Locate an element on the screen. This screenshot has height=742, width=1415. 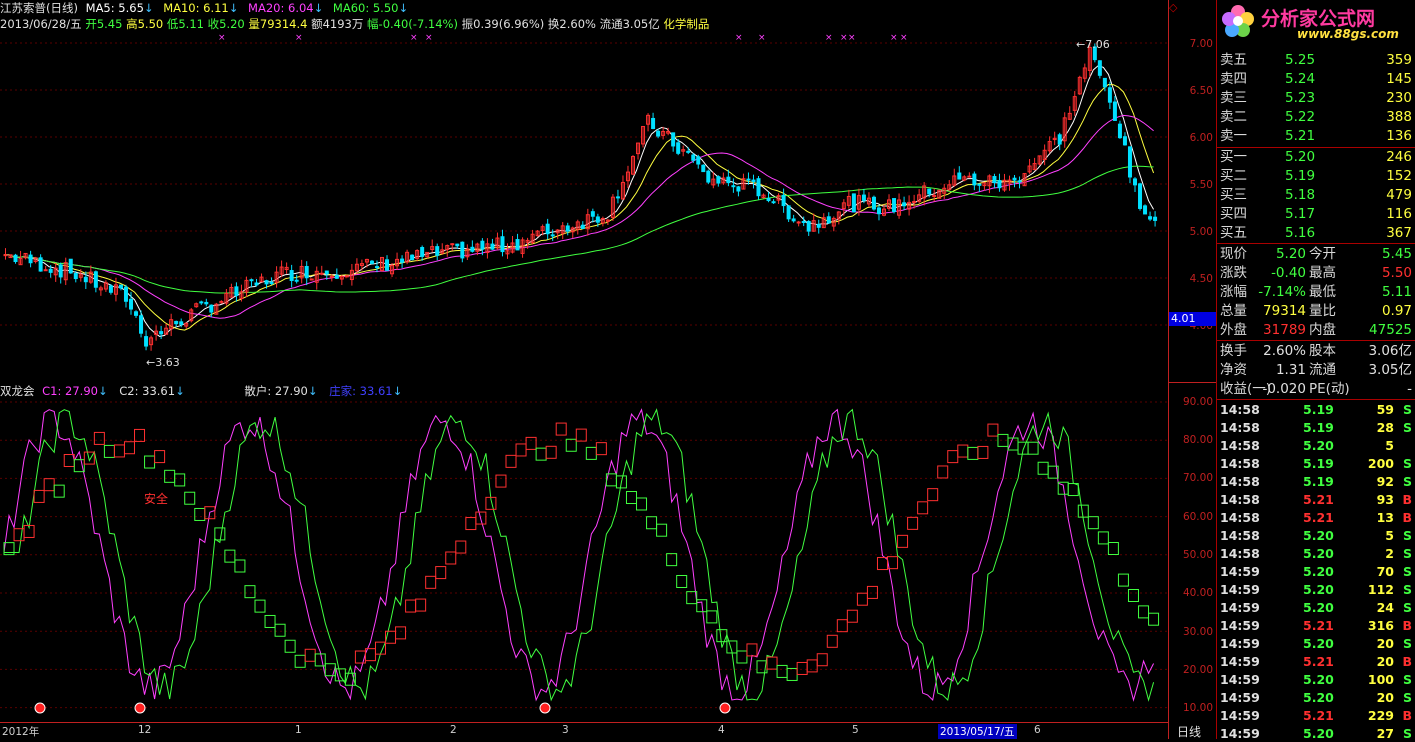
tick-row: 14:58 5.19 28 S is located at coordinates (1316, 427).